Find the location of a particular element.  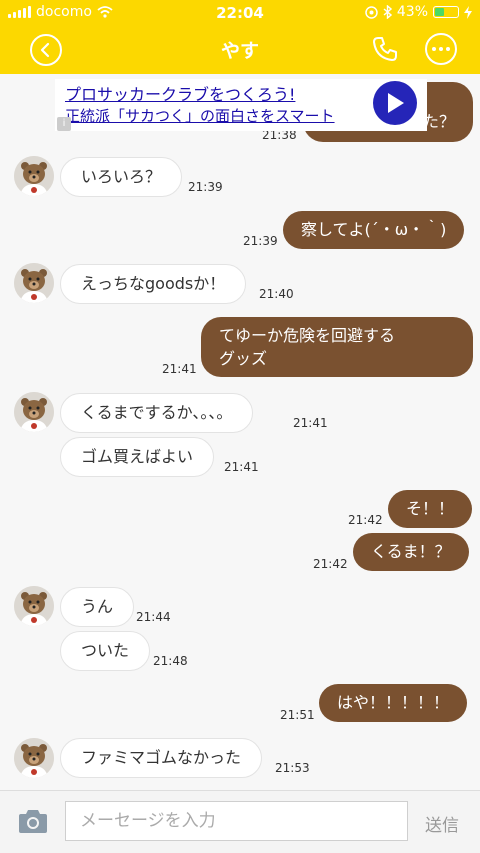

incoming-message-bubble: ファミマゴムなかった is located at coordinates (161, 758).